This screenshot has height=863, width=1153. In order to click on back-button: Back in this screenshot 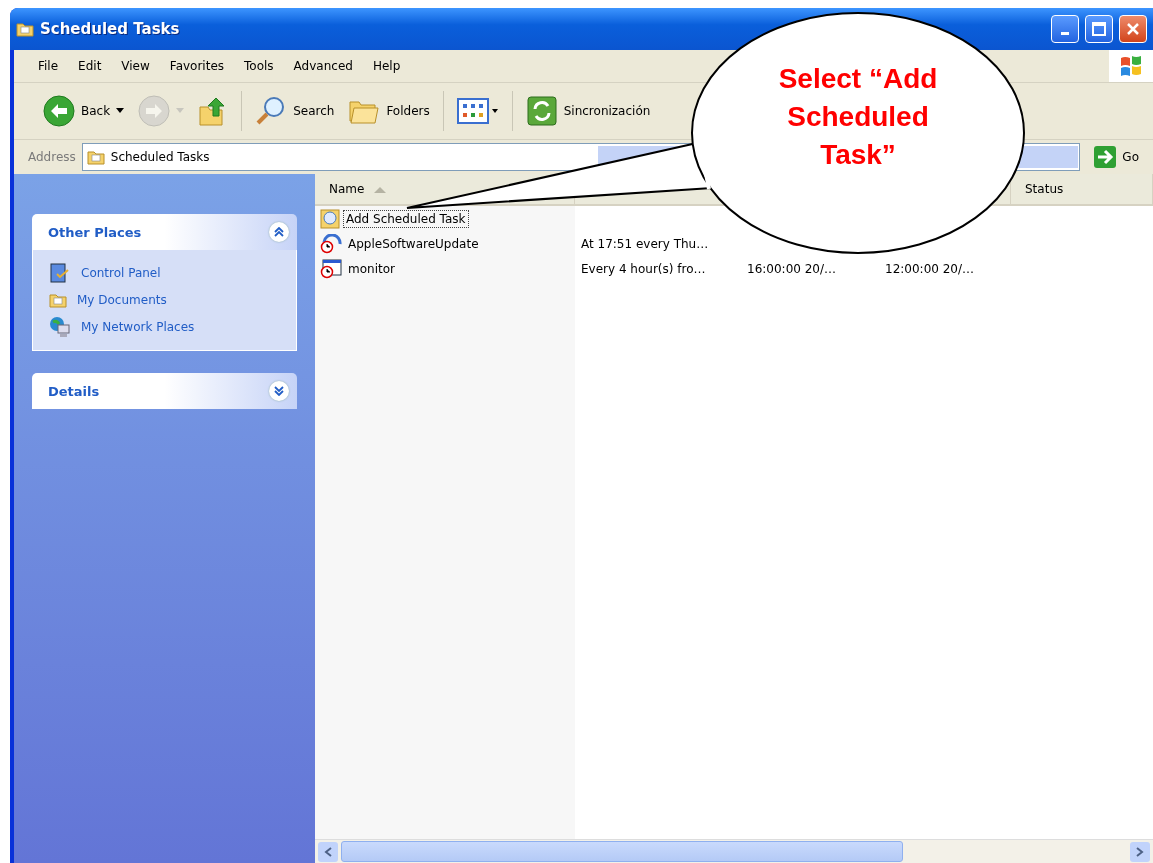, I will do `click(84, 111)`.